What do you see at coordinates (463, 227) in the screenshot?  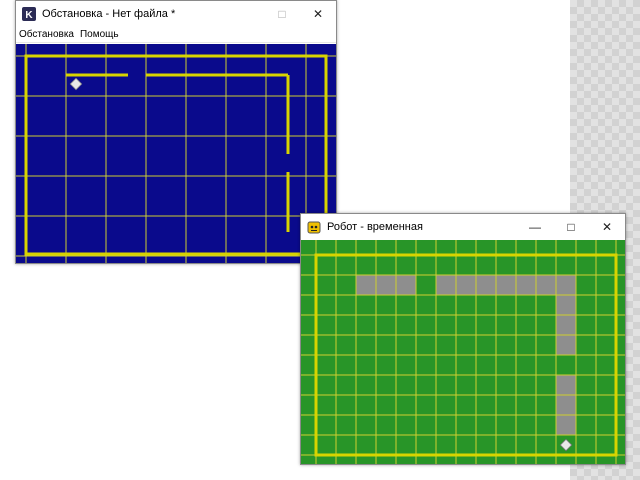 I see `robot-titlebar: Робот - временная — □ ✕` at bounding box center [463, 227].